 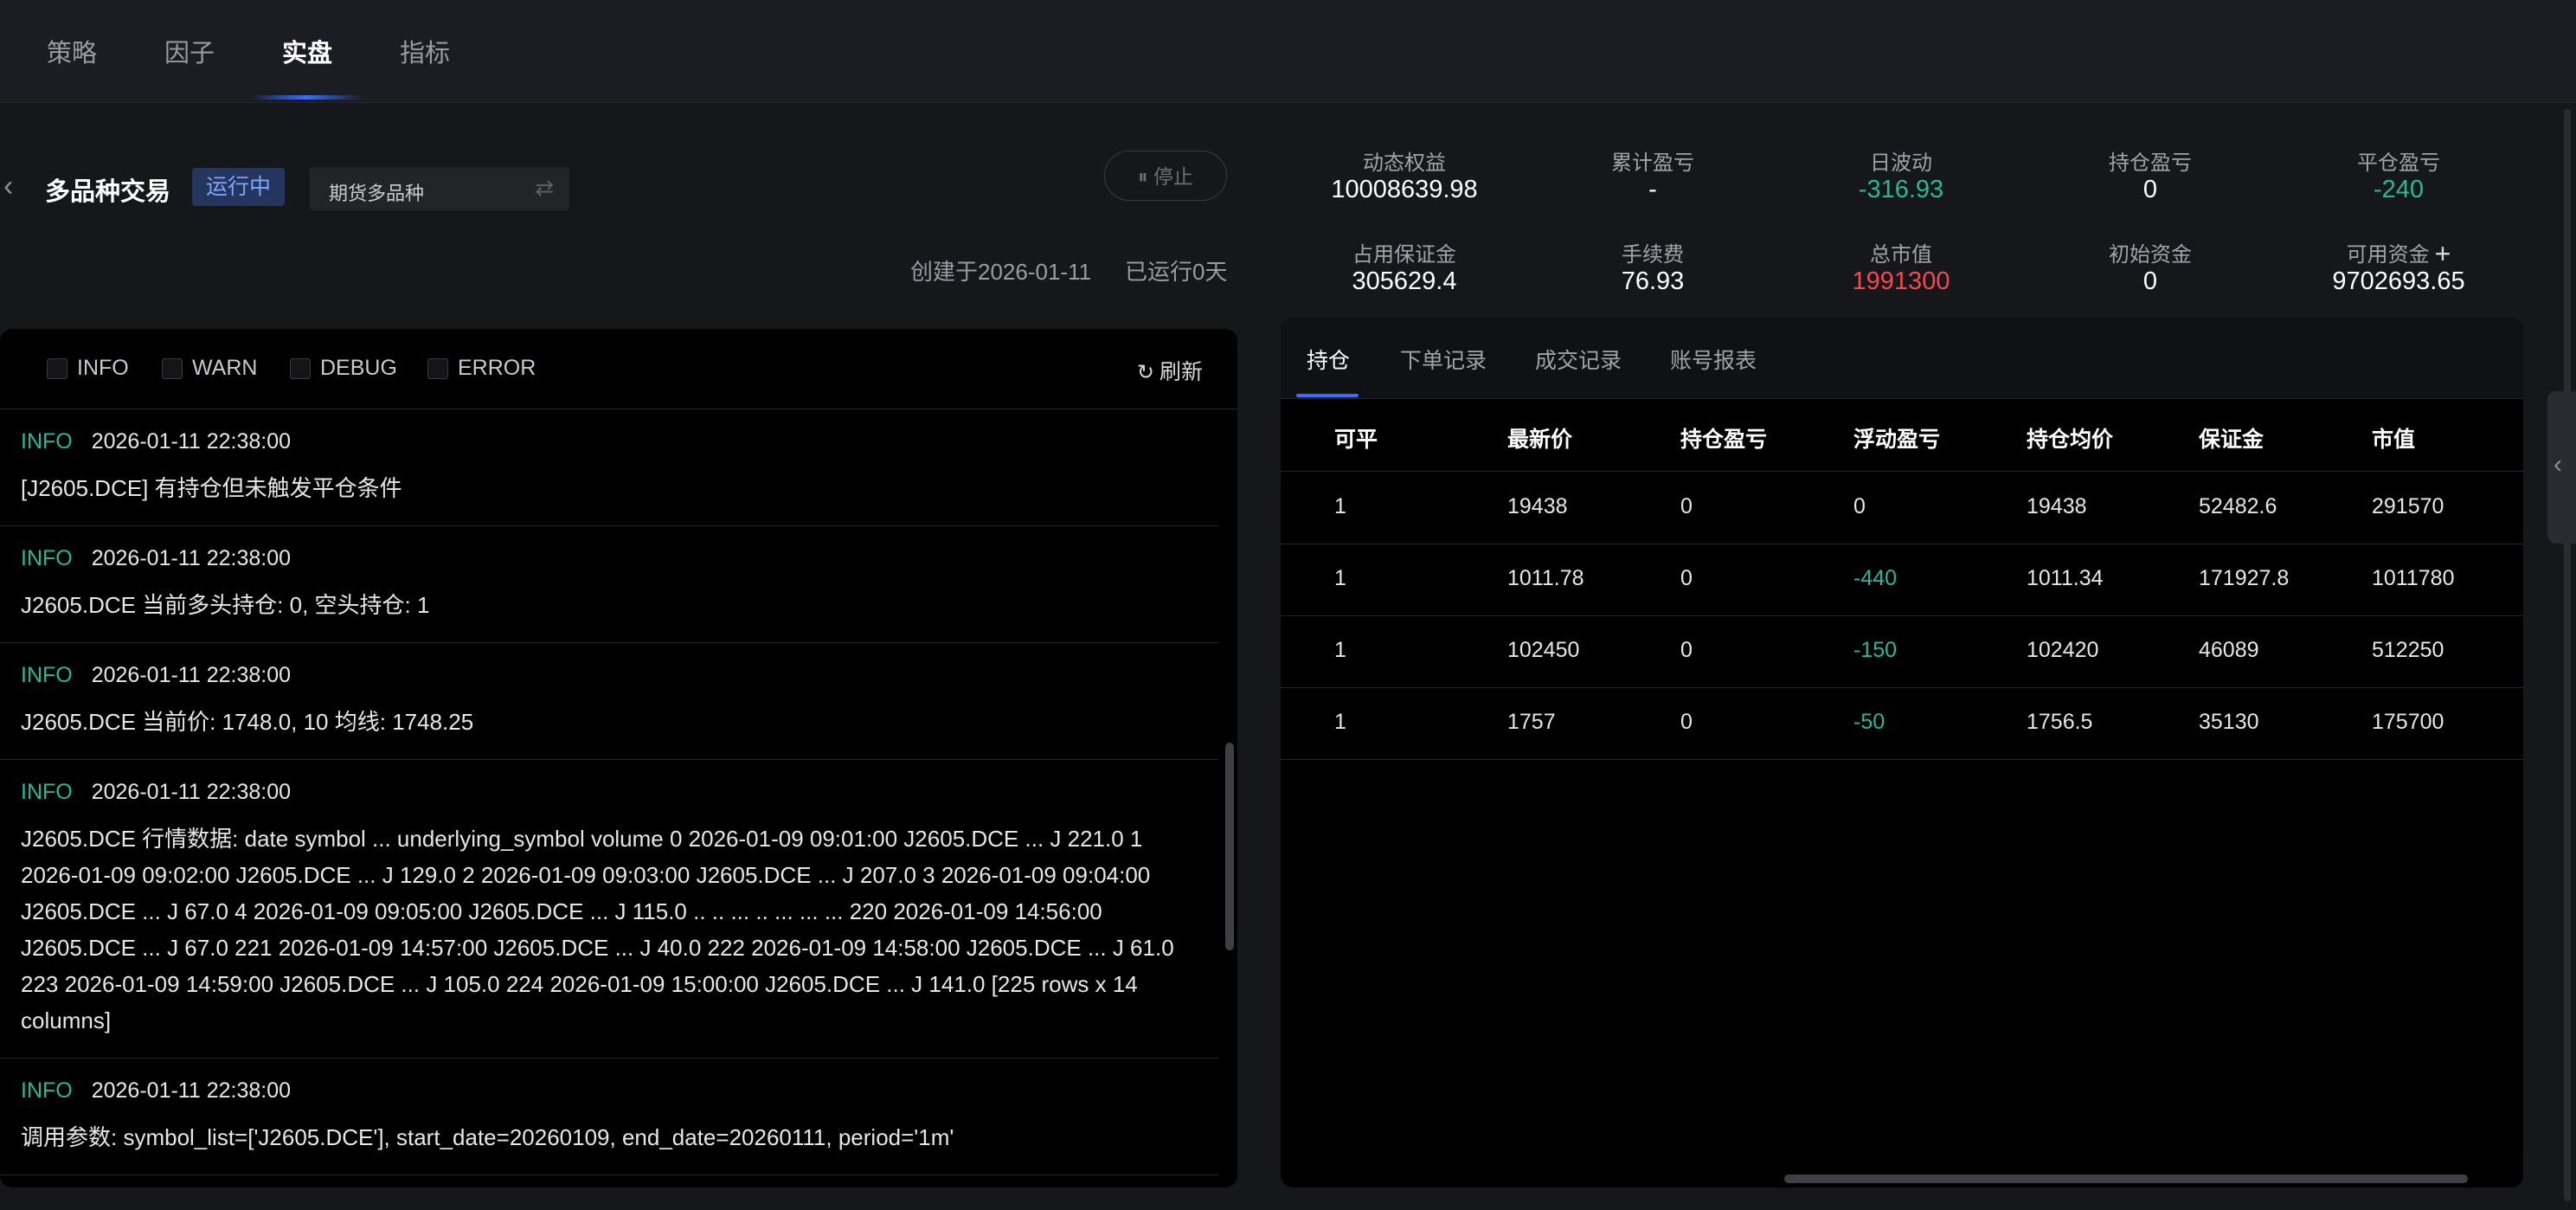 I want to click on table-cell: 291570, so click(x=2408, y=506).